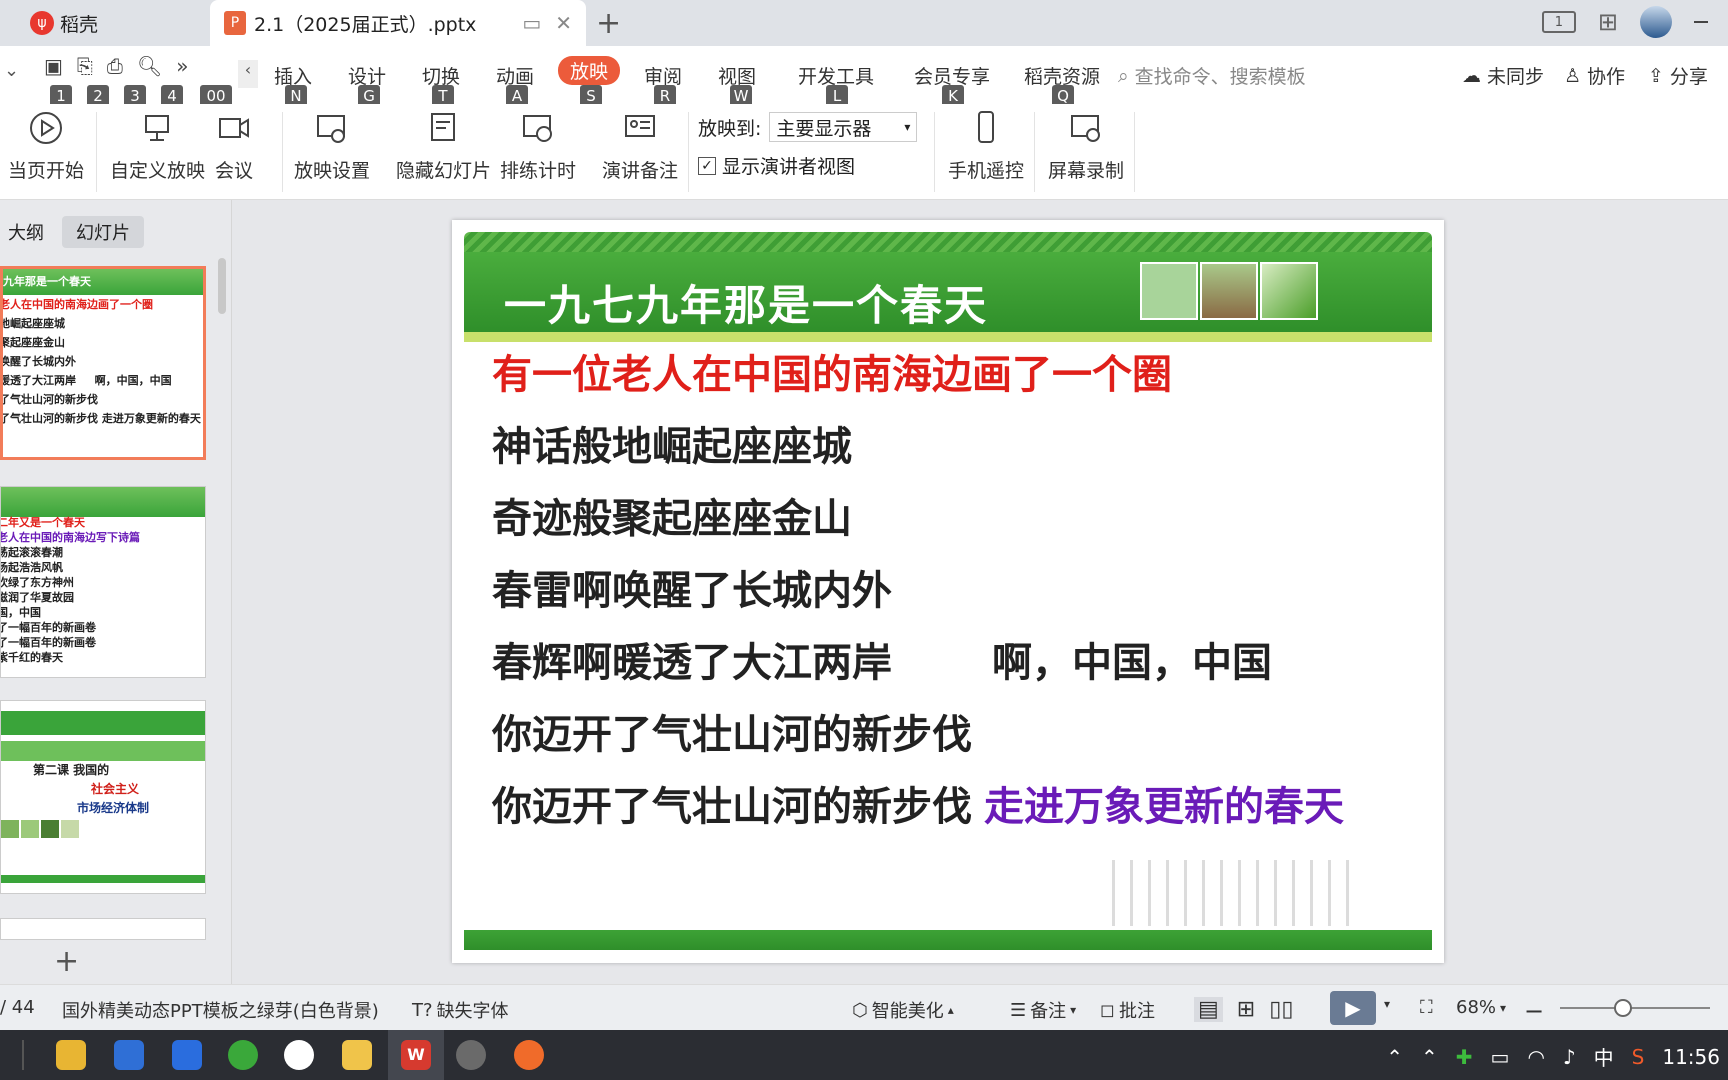 The width and height of the screenshot is (1728, 1080). Describe the element at coordinates (46, 128) in the screenshot. I see `play-circle-icon` at that location.